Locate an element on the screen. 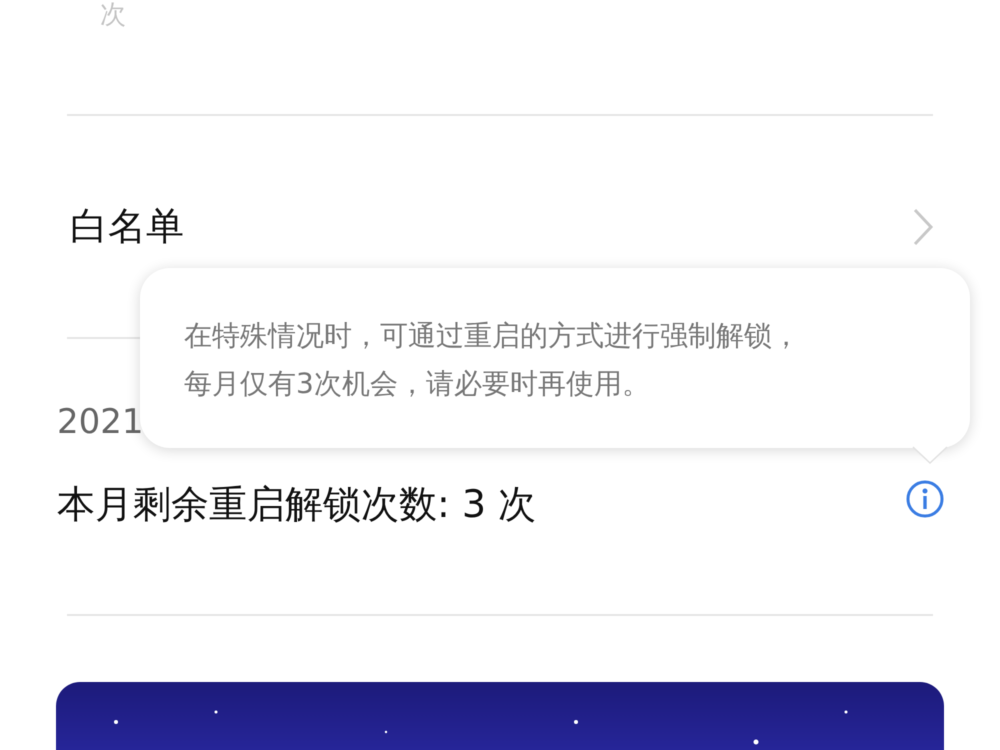  tooltip-text: 每月仅有3次机会，请必要时再使用。 is located at coordinates (417, 384).